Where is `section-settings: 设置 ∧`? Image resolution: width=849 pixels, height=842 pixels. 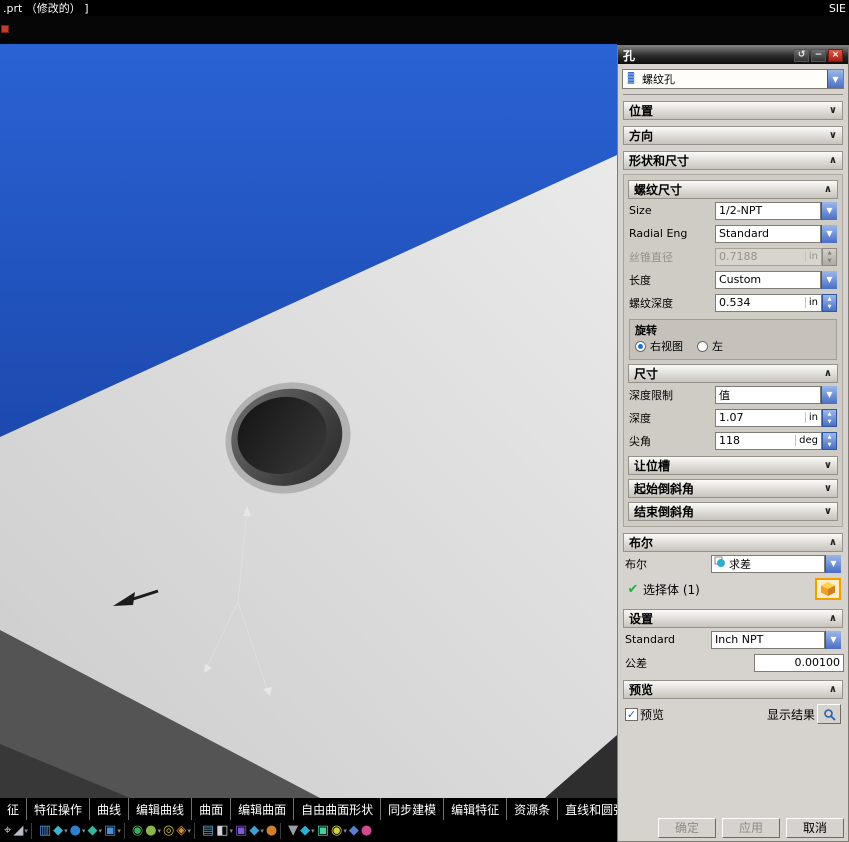
section-settings: 设置 ∧ is located at coordinates (733, 618).